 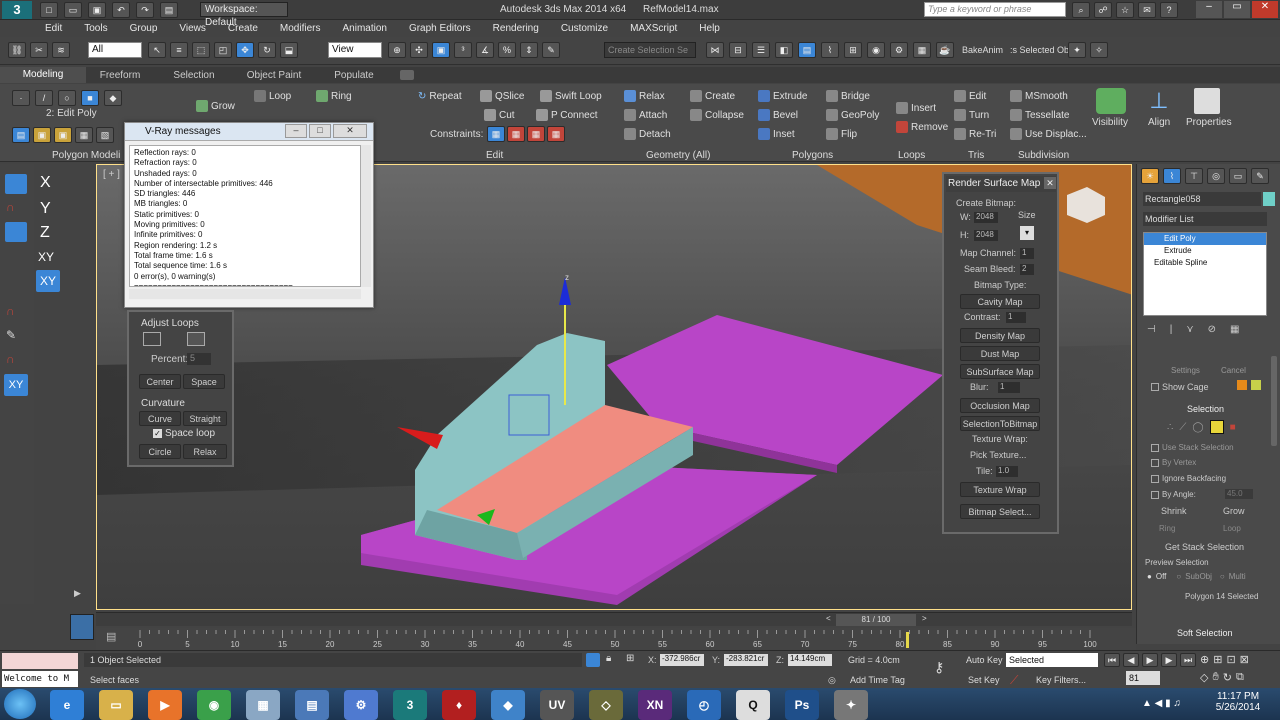 What do you see at coordinates (46, 257) in the screenshot?
I see `xy-constraint: XY` at bounding box center [46, 257].